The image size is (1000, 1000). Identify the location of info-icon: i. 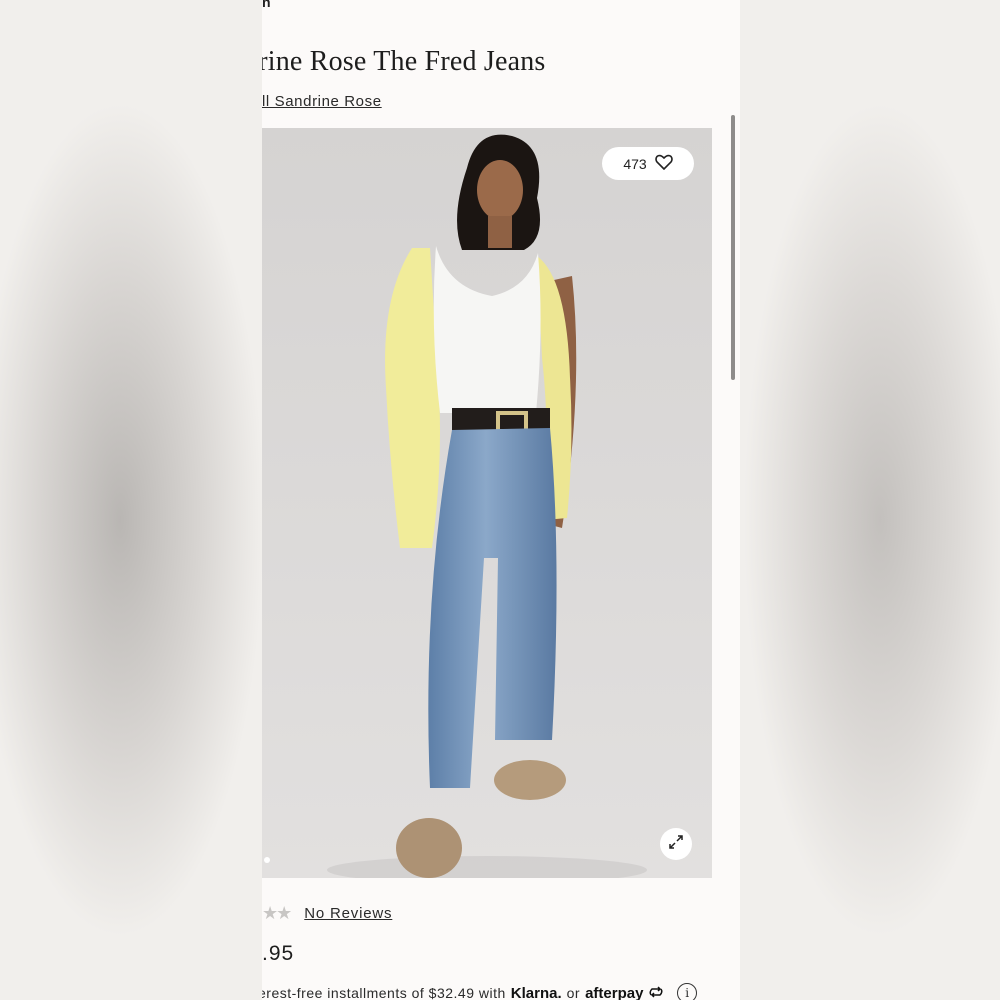
(687, 991).